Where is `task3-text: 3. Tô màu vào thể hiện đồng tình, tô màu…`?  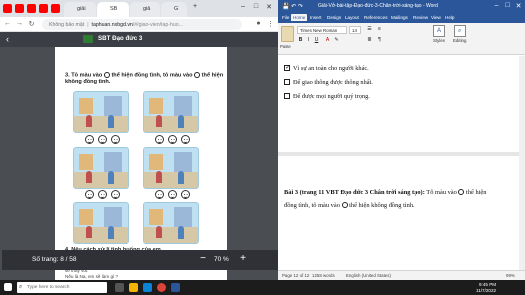
task3-text: 3. Tô màu vào thể hiện đồng tình, tô màu… is located at coordinates (144, 79).